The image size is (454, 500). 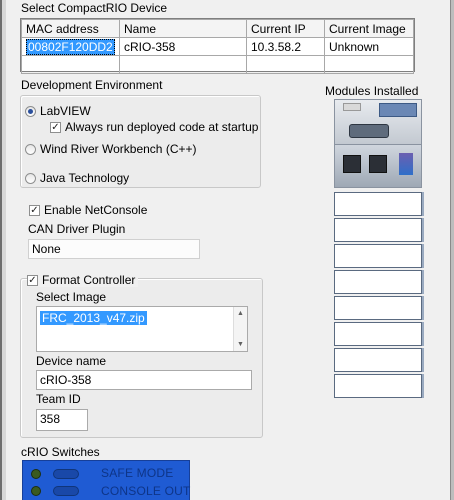 I want to click on crio-chassis, so click(x=378, y=248).